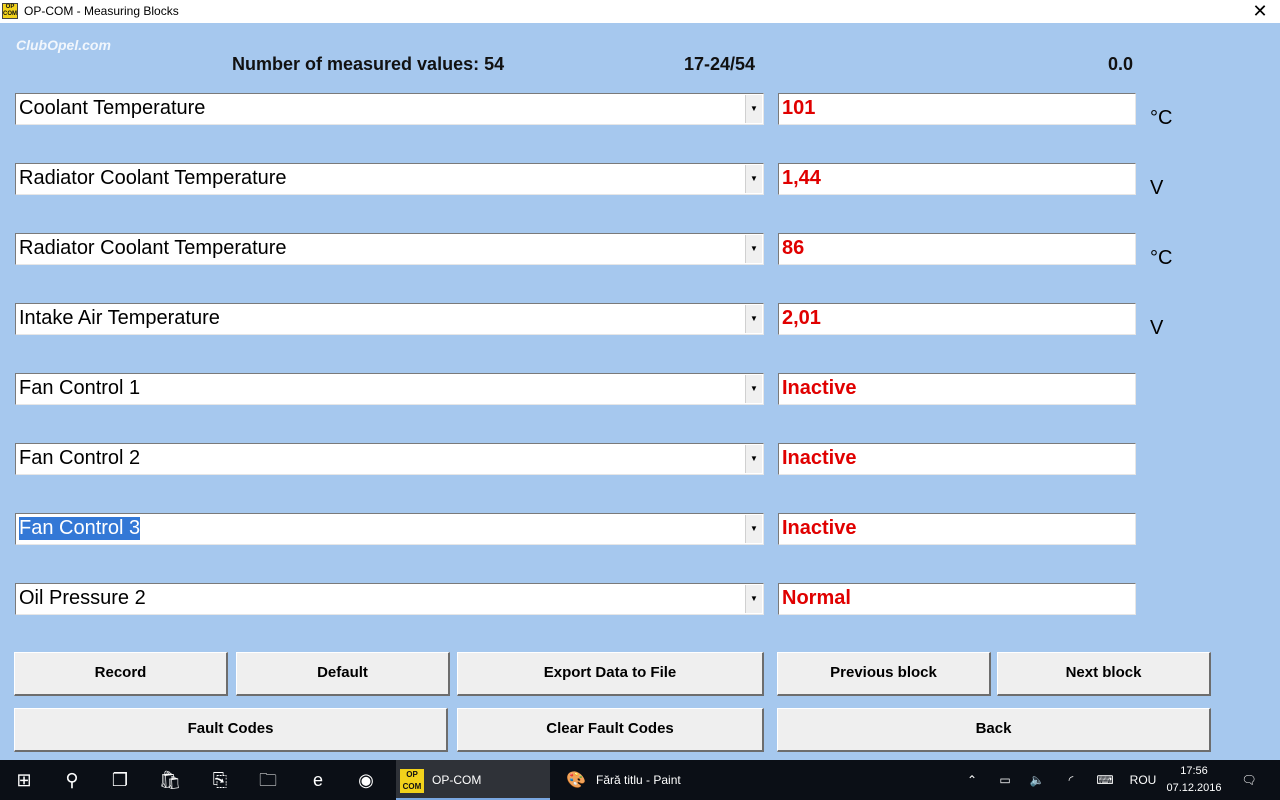 This screenshot has height=800, width=1280. I want to click on parameter-select-label: Fan Control 1, so click(80, 388).